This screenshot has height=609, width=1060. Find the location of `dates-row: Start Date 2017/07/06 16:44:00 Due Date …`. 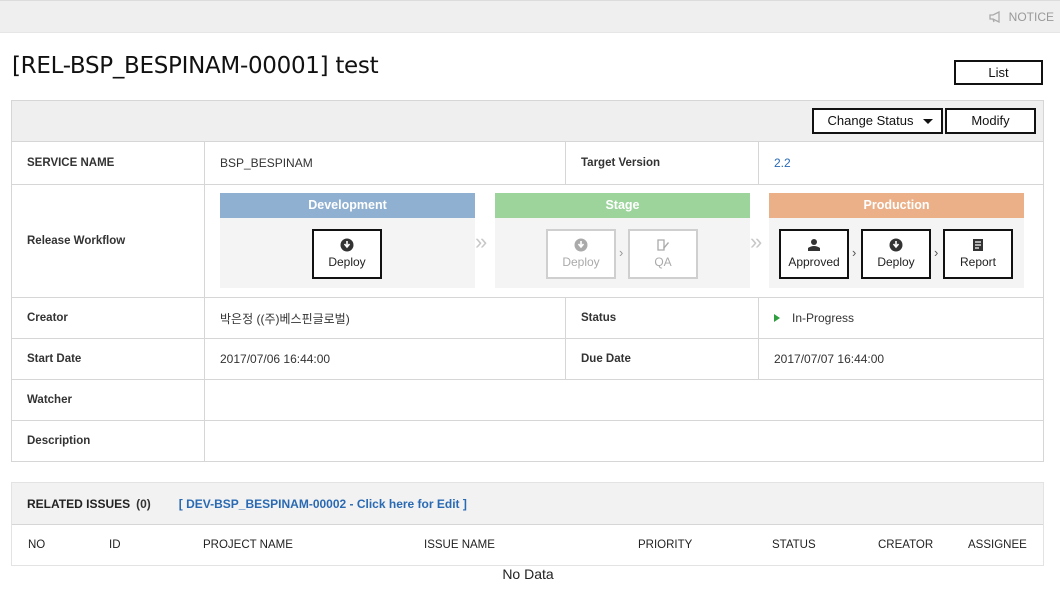

dates-row: Start Date 2017/07/06 16:44:00 Due Date … is located at coordinates (527, 359).